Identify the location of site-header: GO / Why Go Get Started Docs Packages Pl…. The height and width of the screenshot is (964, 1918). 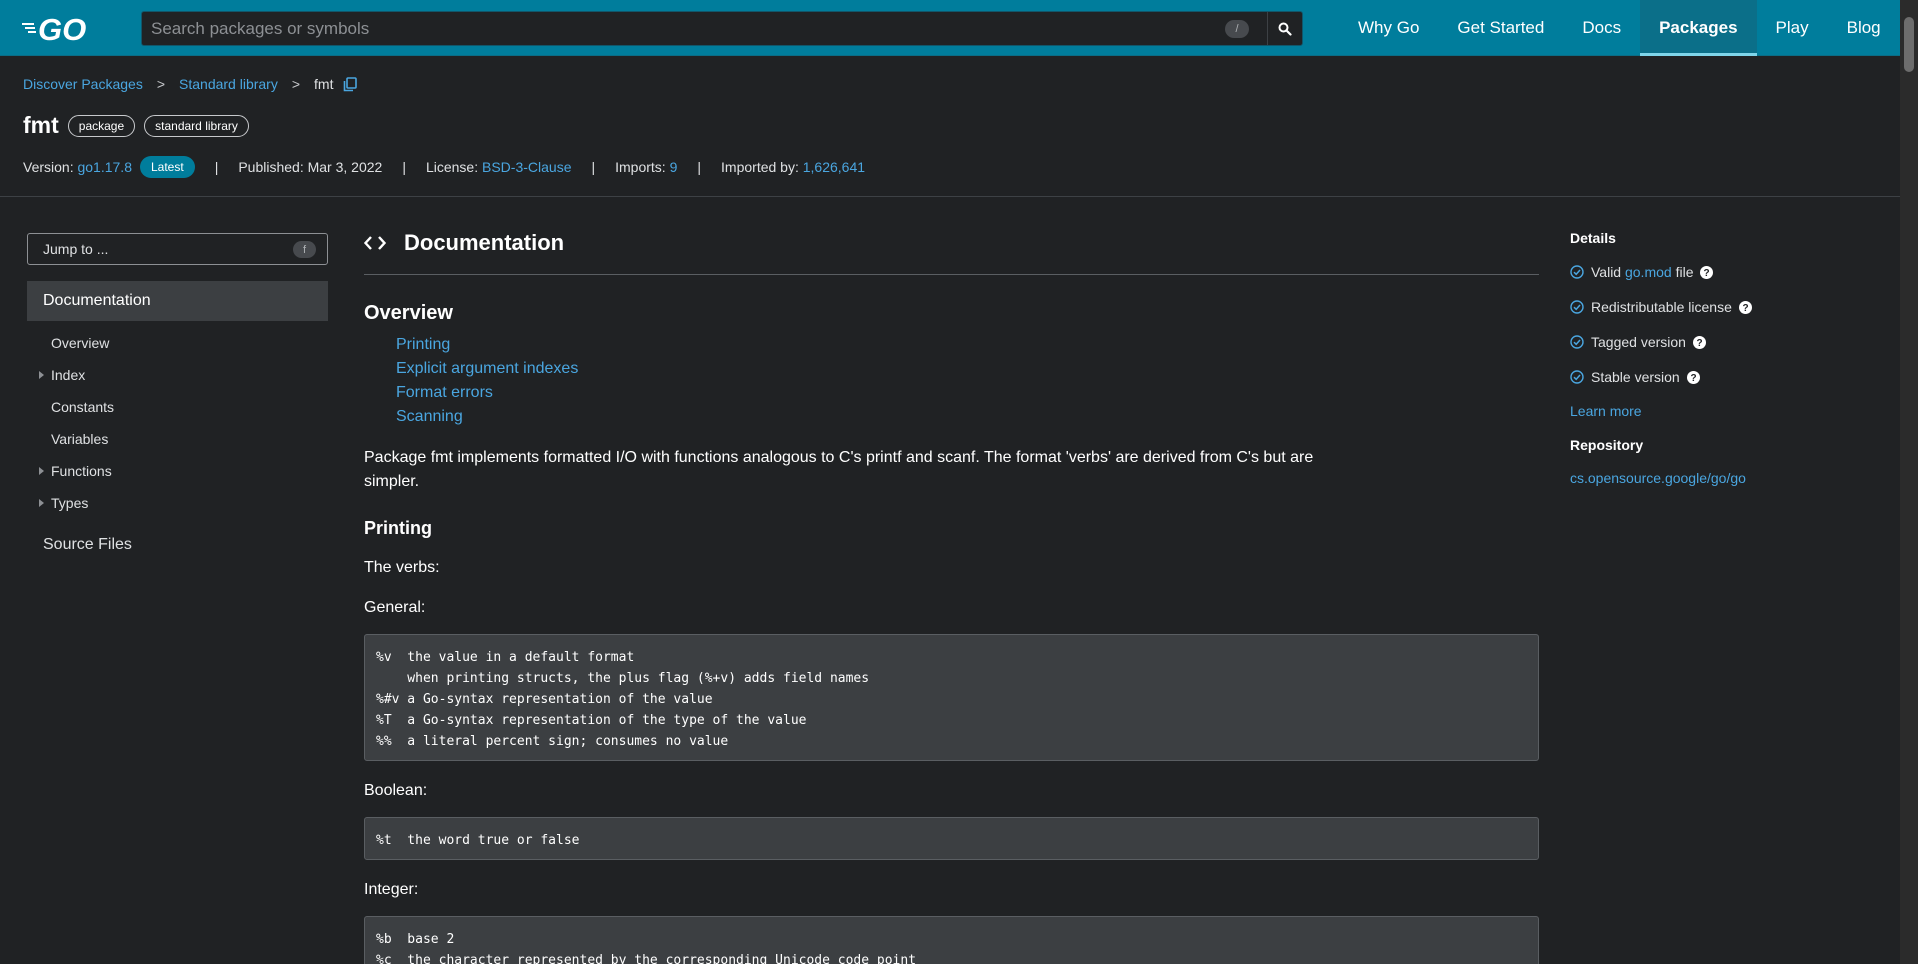
(950, 28).